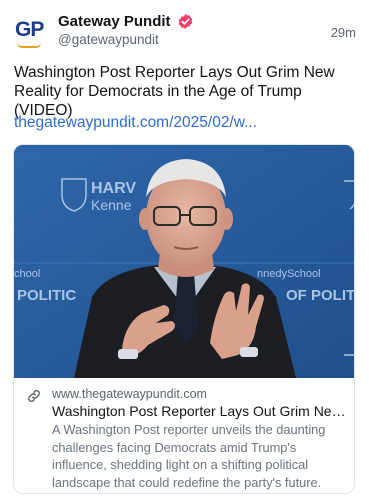  What do you see at coordinates (108, 39) in the screenshot?
I see `author-handle: @gatewaypundit` at bounding box center [108, 39].